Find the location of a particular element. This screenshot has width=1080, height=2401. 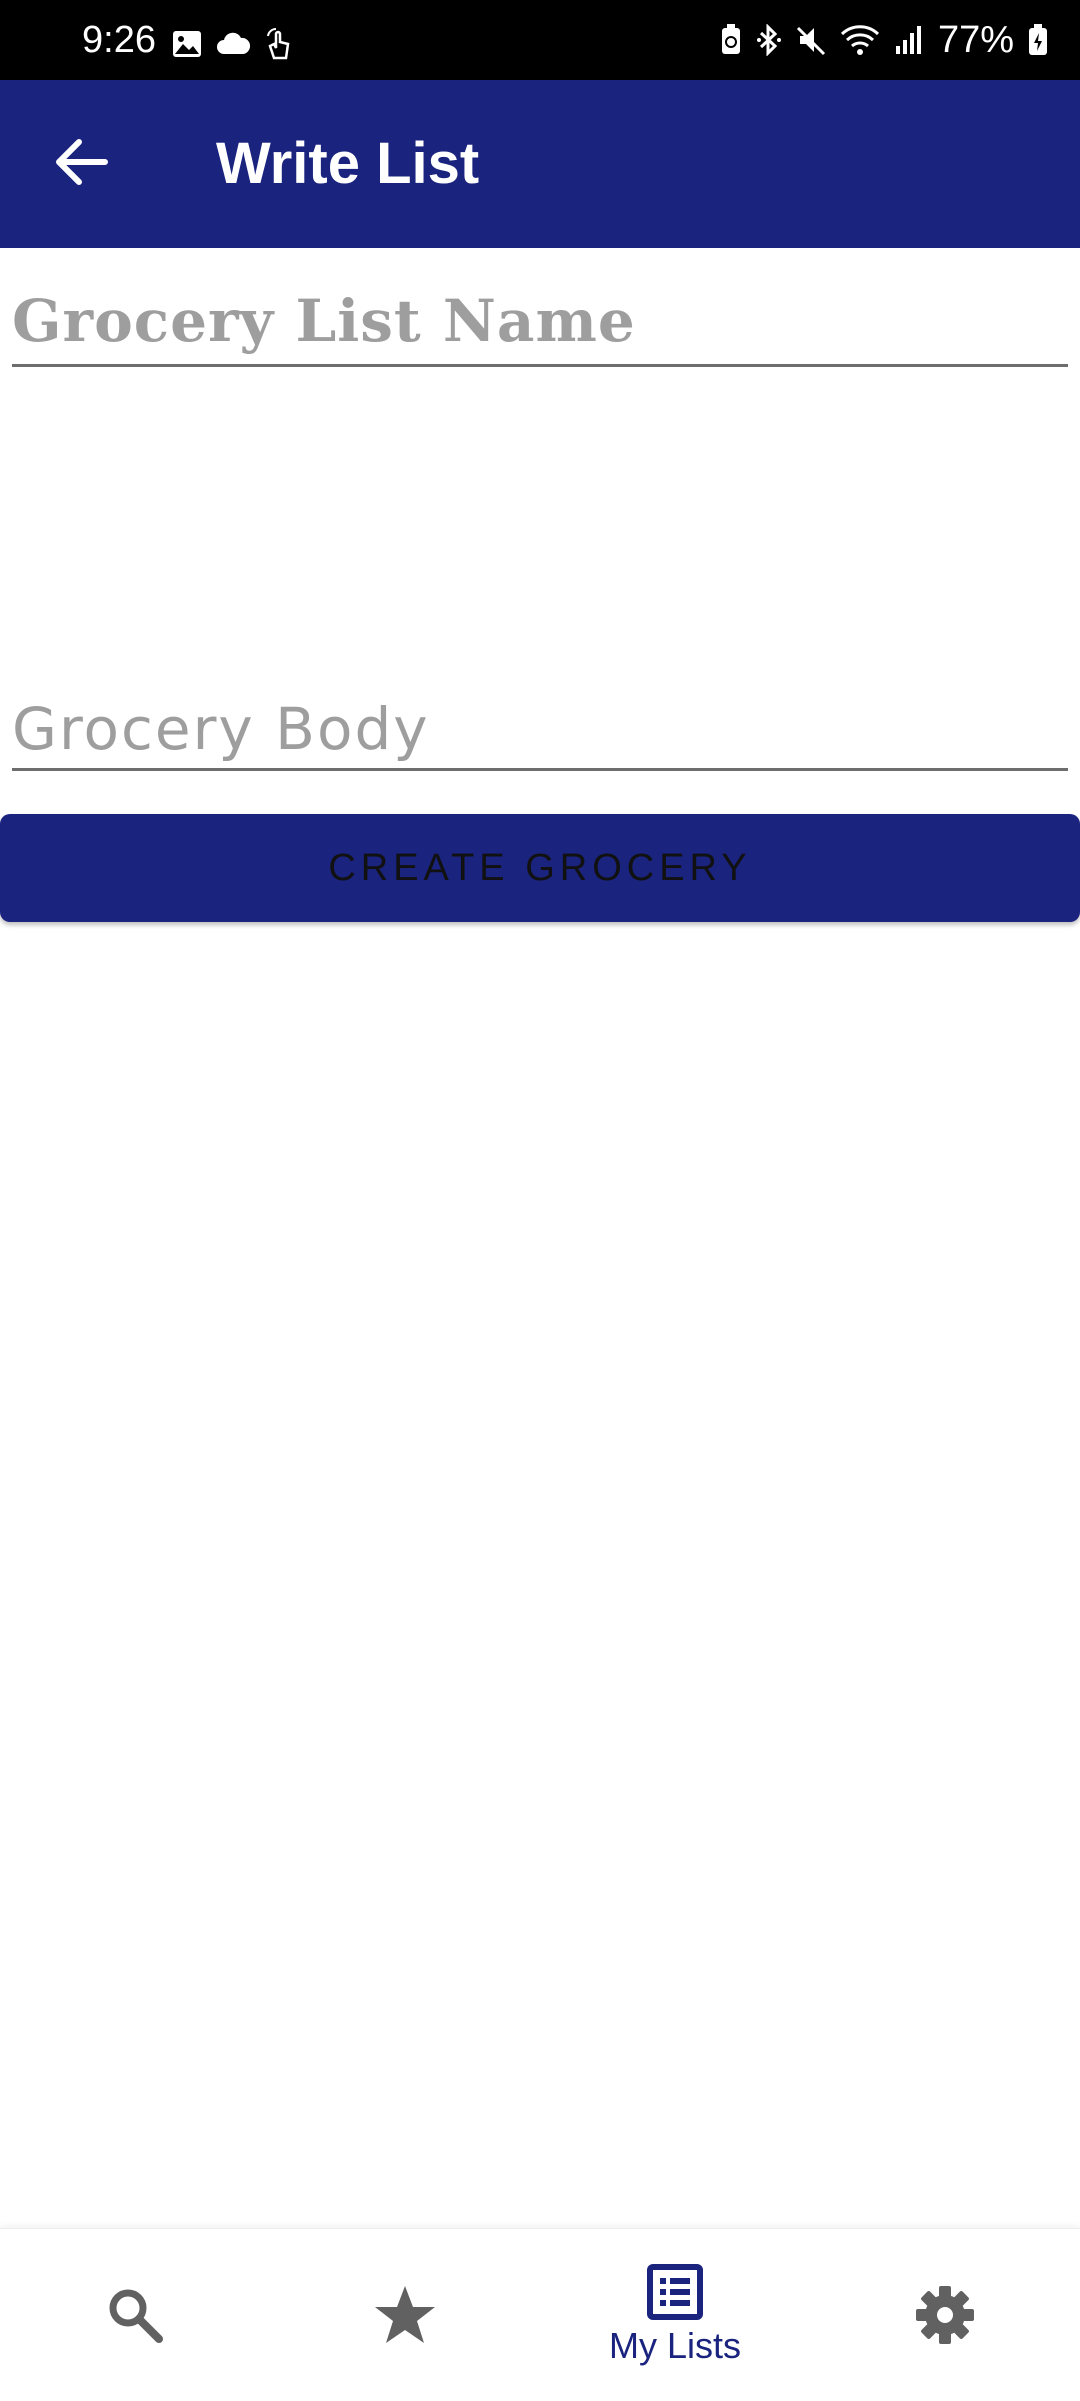

nav-item-my-lists: My Lists is located at coordinates (675, 2315).